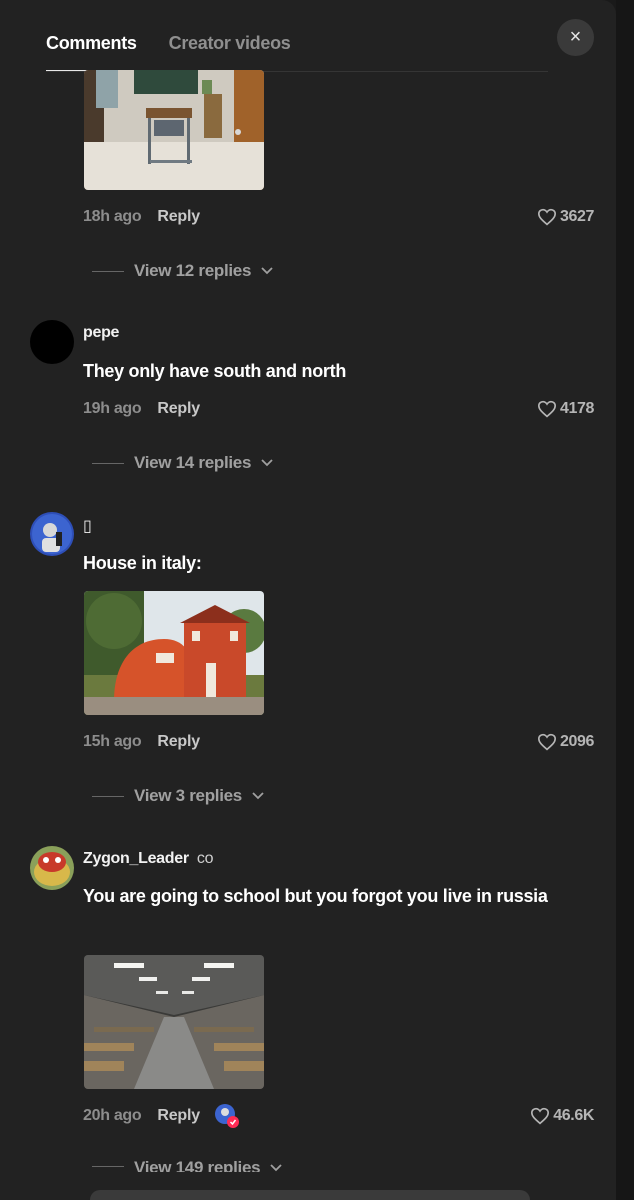 The width and height of the screenshot is (634, 1200). Describe the element at coordinates (142, 563) in the screenshot. I see `comment-text: House in italy:` at that location.